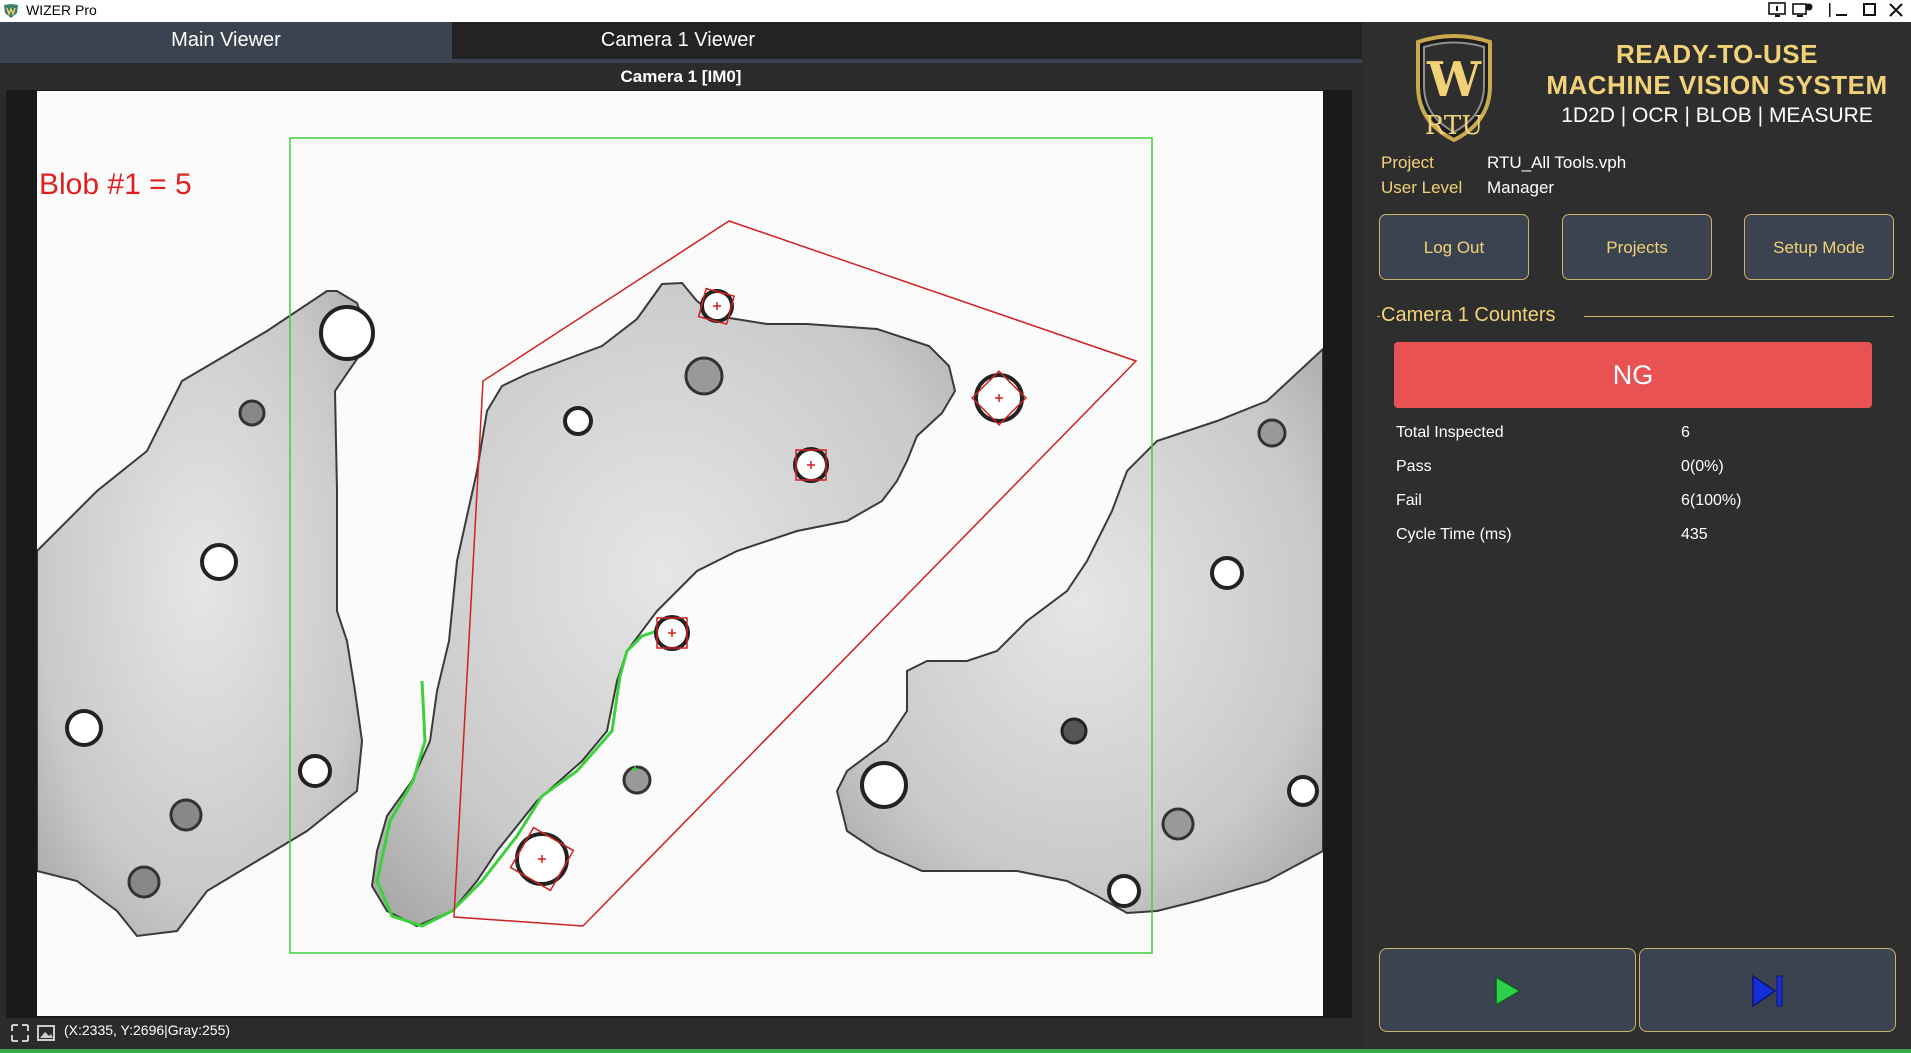  I want to click on counter-label-pass: Pass, so click(1414, 466).